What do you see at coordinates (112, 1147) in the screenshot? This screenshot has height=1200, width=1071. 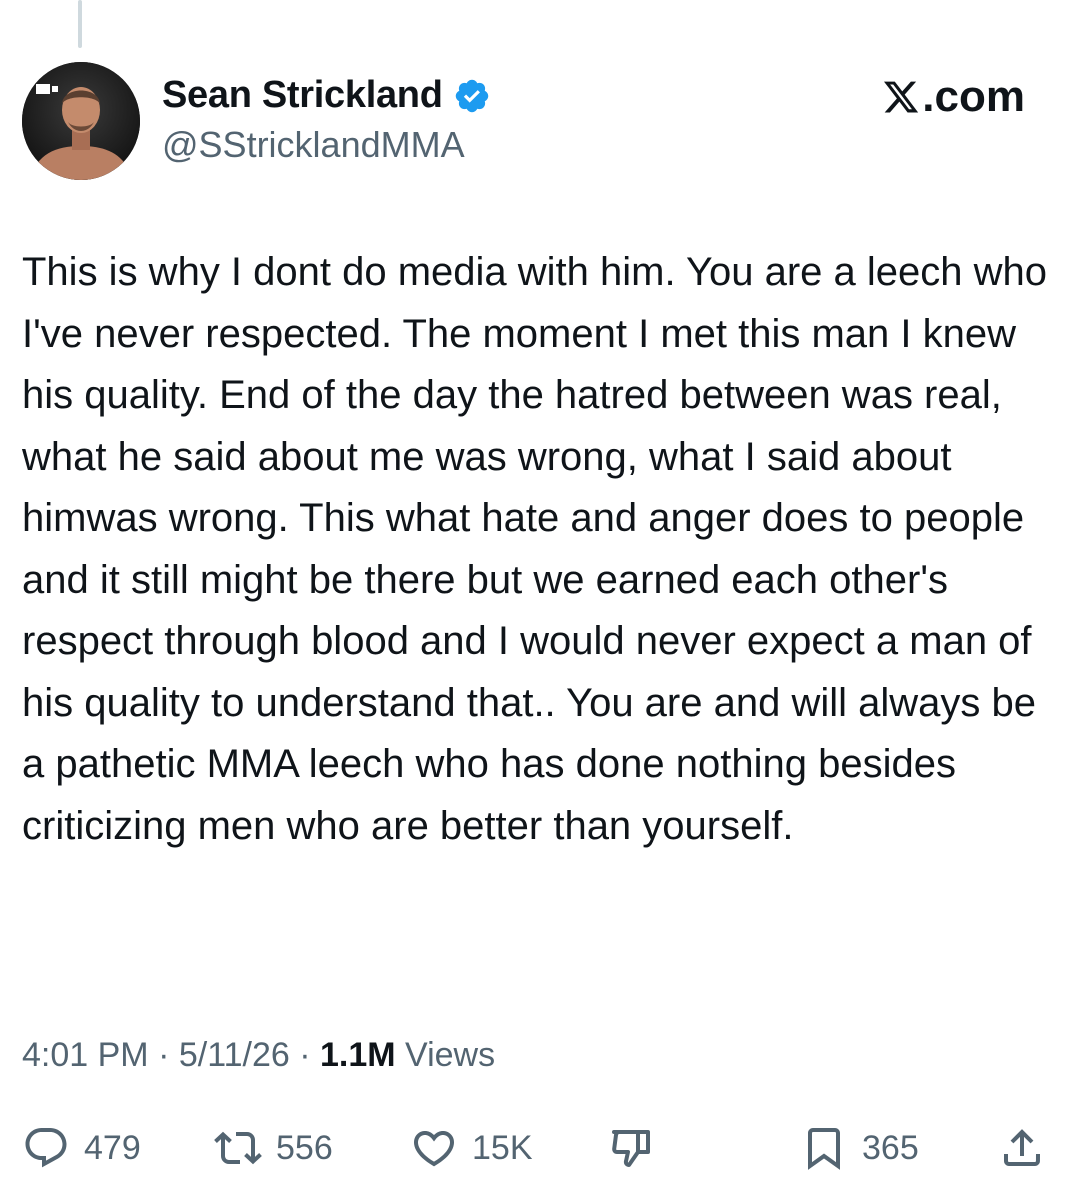 I see `reply-count: 479` at bounding box center [112, 1147].